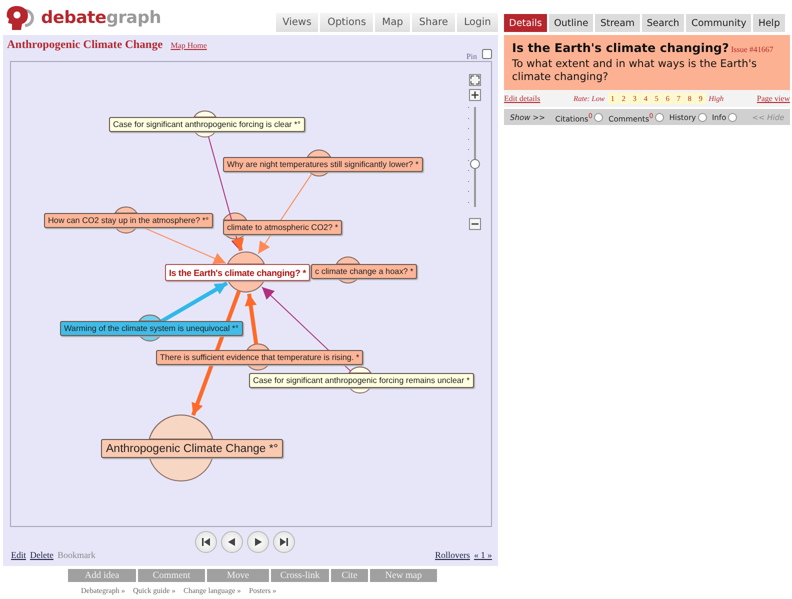 The height and width of the screenshot is (599, 792). What do you see at coordinates (471, 56) in the screenshot?
I see `pin-label: Pin` at bounding box center [471, 56].